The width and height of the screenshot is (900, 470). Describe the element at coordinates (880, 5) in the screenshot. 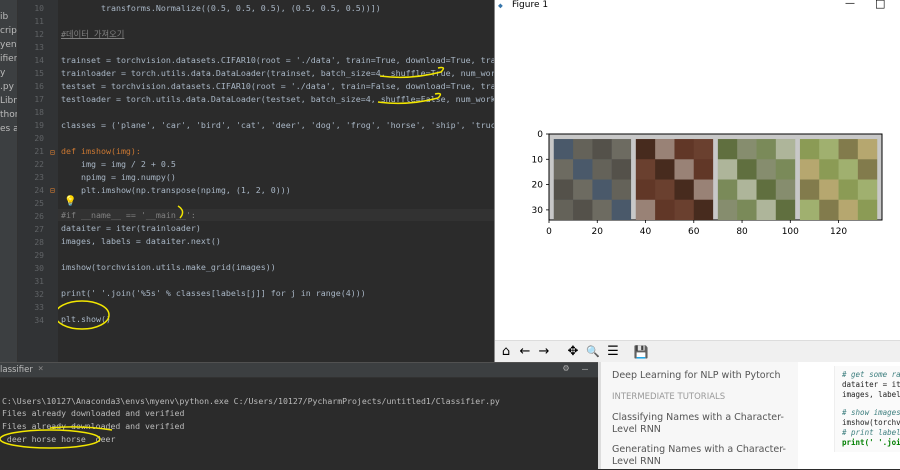

I see `maximize-button: □` at that location.